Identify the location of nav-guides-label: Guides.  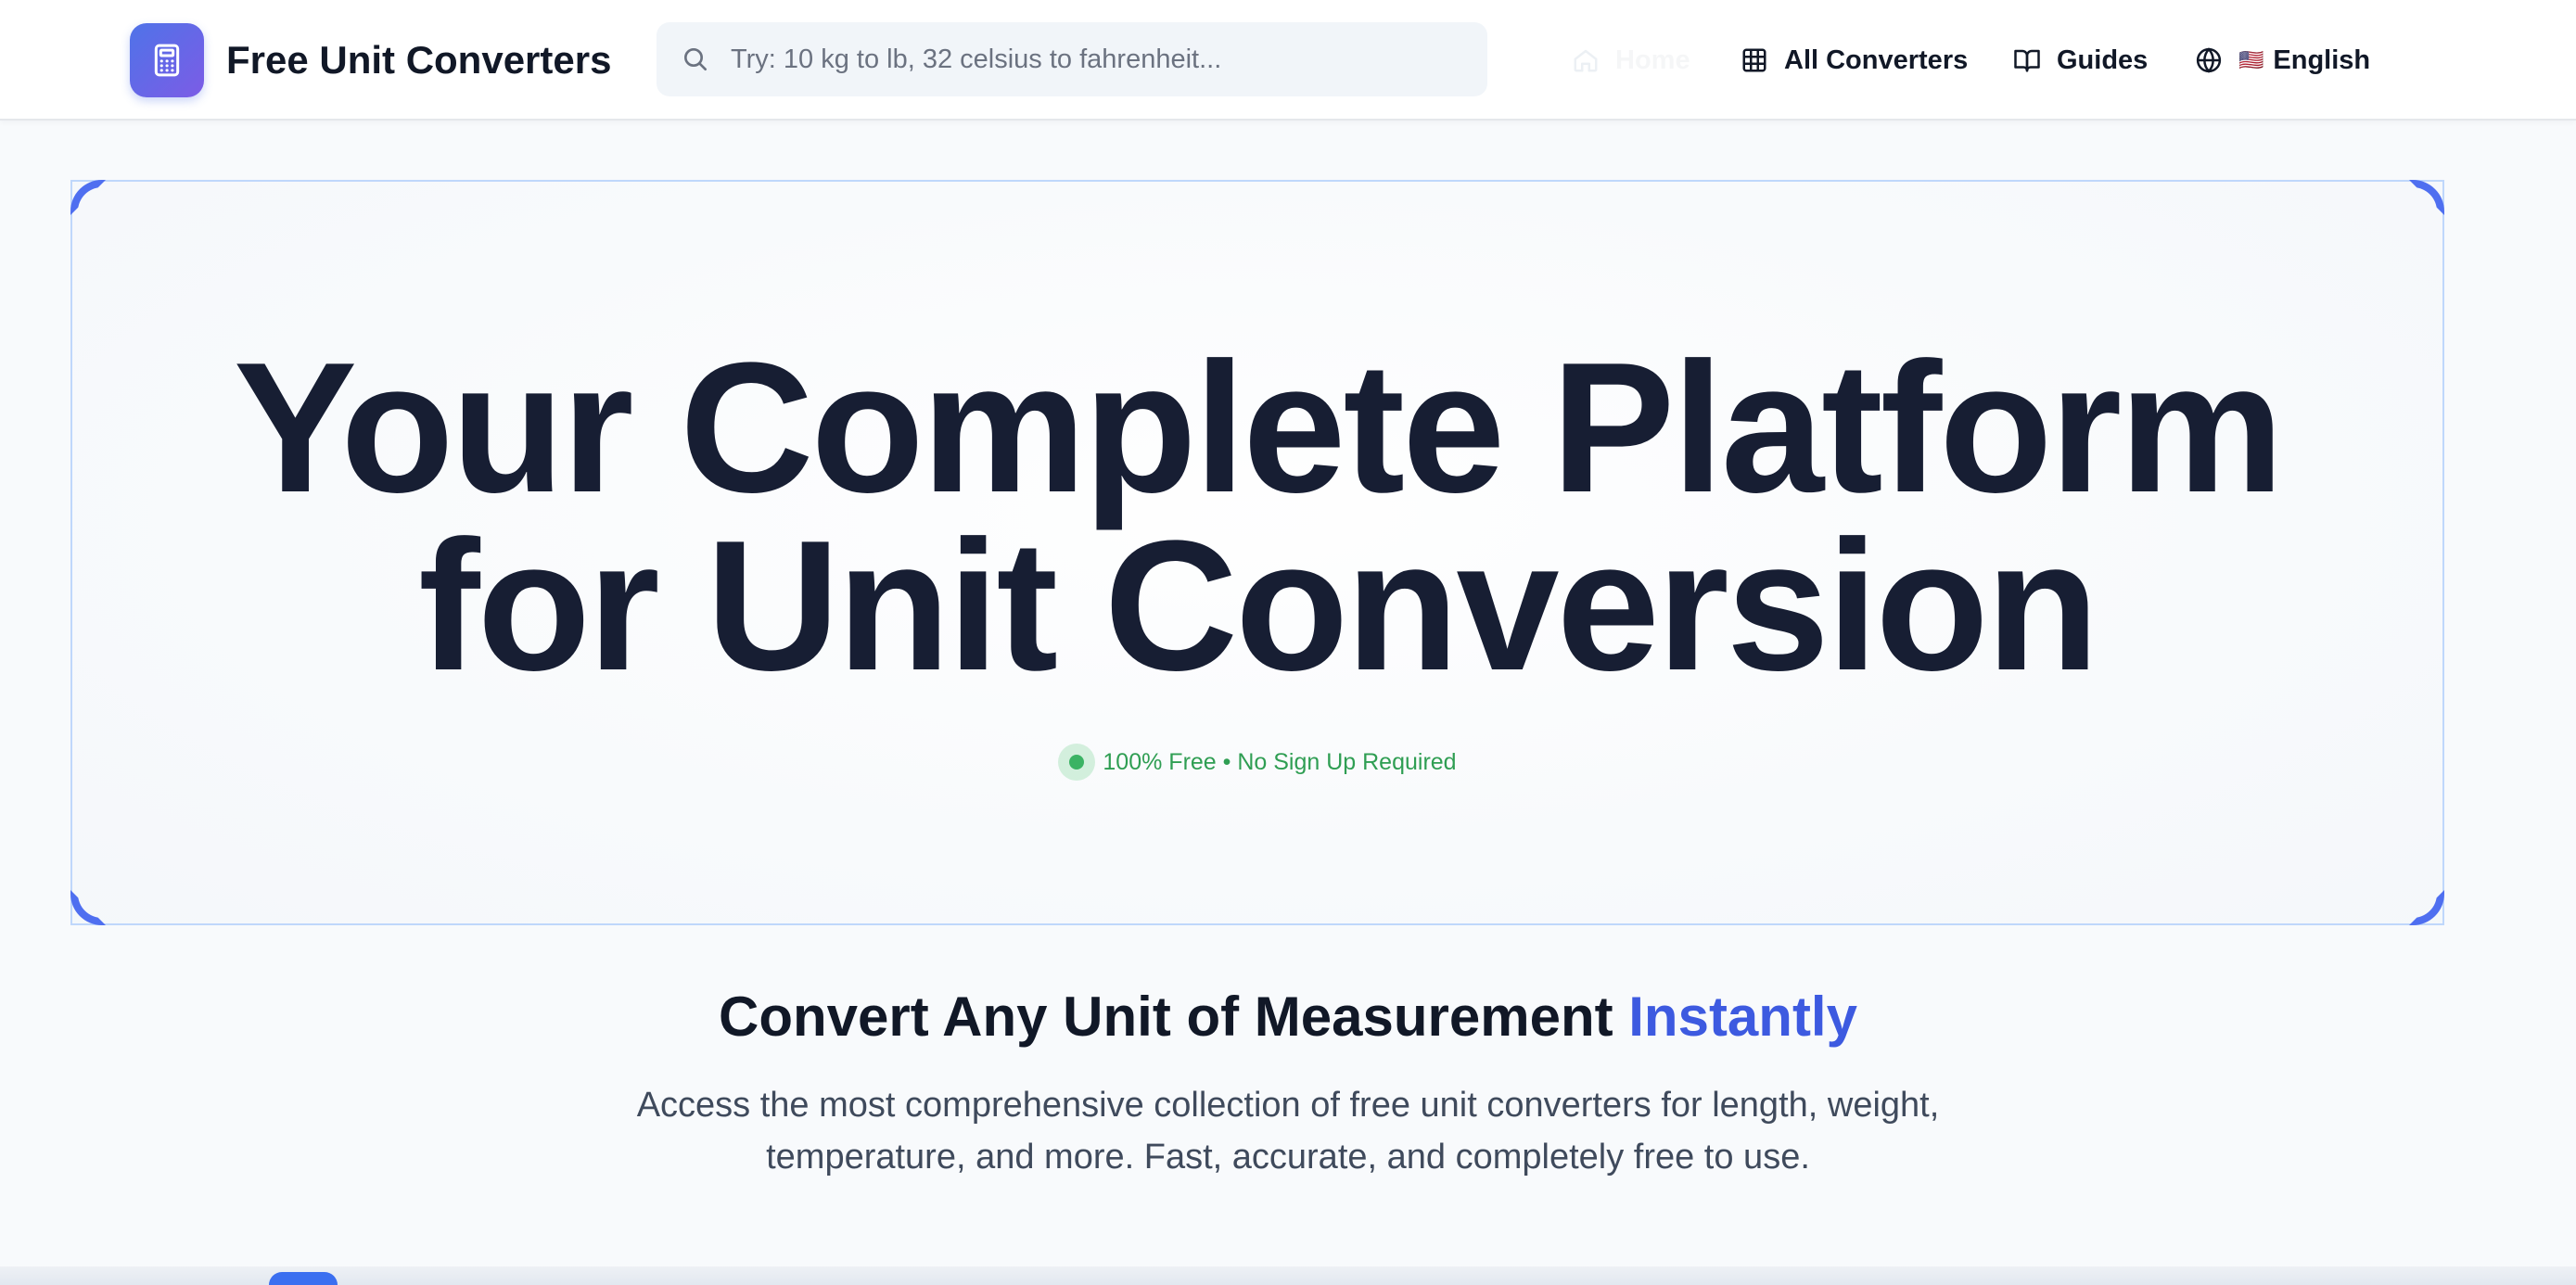
(2103, 60).